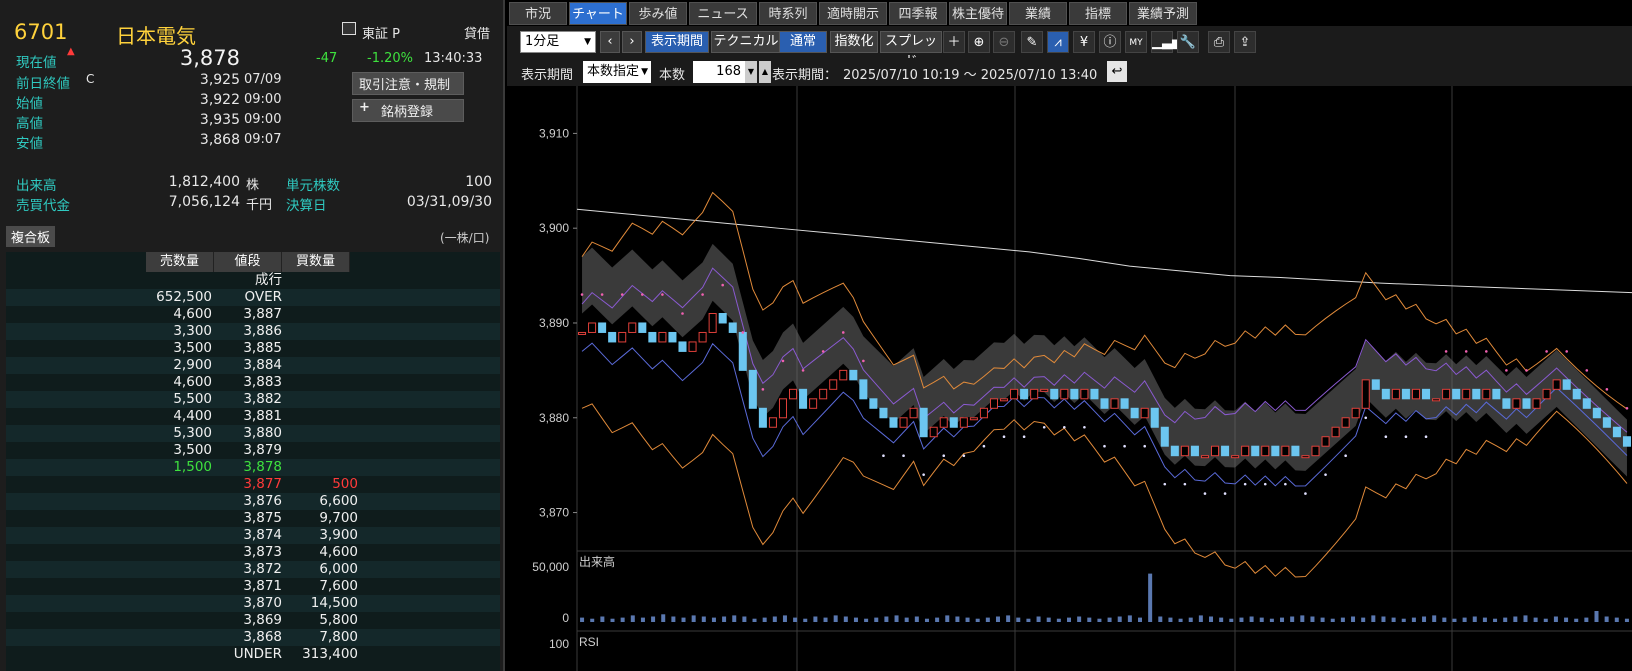 The image size is (1632, 671). What do you see at coordinates (253, 518) in the screenshot?
I see `book-row: 3,875 9,700` at bounding box center [253, 518].